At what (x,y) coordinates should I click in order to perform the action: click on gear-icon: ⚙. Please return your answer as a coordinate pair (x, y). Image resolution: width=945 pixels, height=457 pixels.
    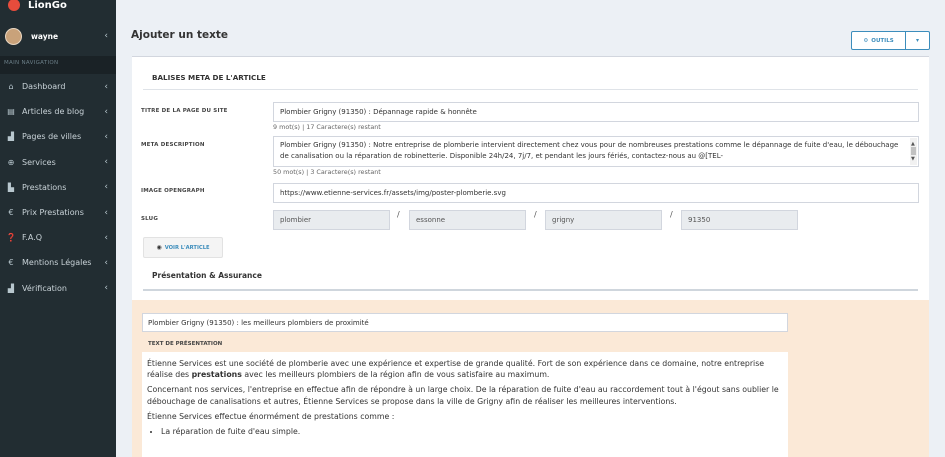
    Looking at the image, I should click on (866, 40).